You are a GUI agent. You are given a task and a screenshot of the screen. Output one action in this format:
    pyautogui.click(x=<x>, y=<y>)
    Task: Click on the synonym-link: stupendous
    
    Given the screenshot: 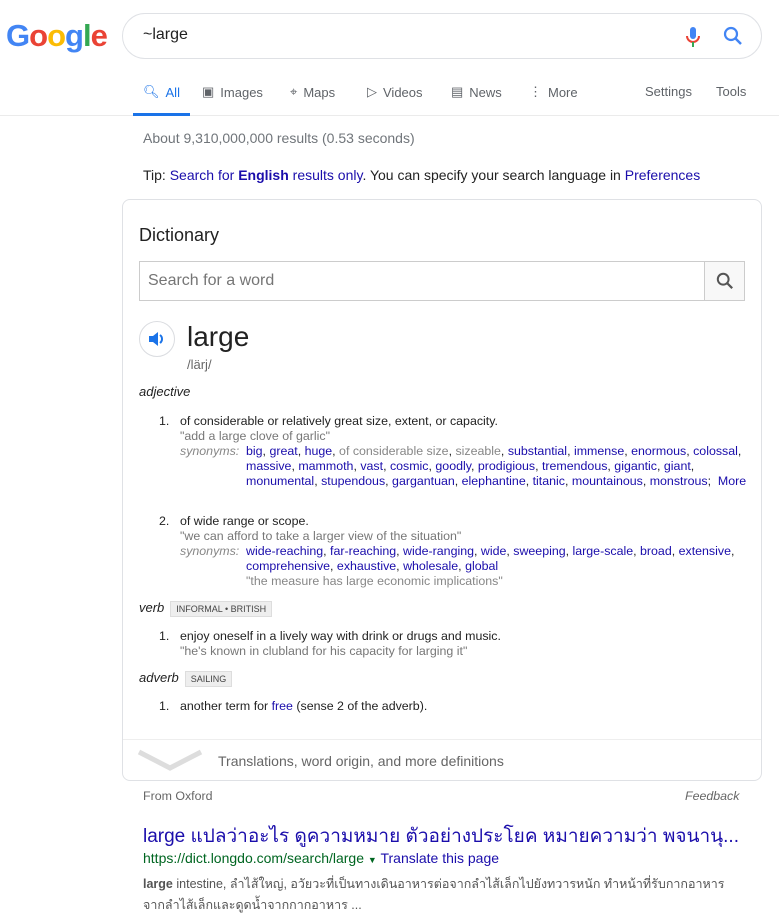 What is the action you would take?
    pyautogui.click(x=353, y=481)
    